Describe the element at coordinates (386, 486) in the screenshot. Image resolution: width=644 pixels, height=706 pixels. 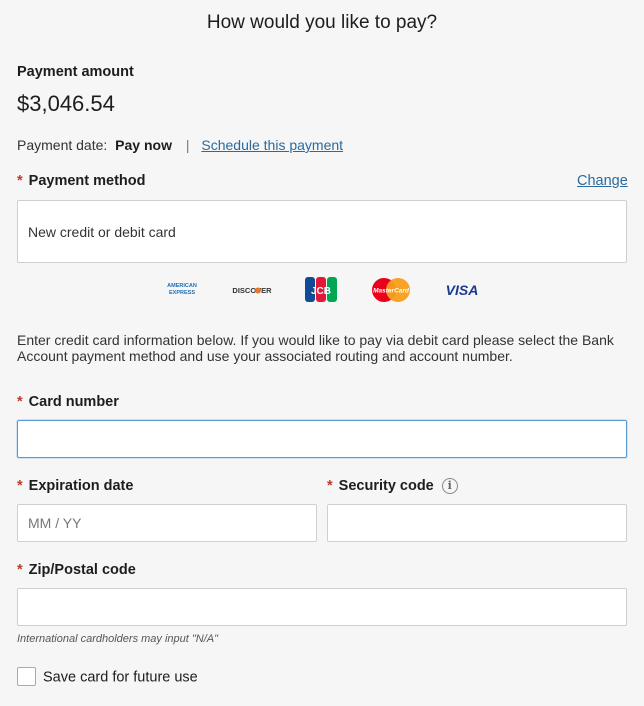
I see `security-code-label-text: Security code` at that location.